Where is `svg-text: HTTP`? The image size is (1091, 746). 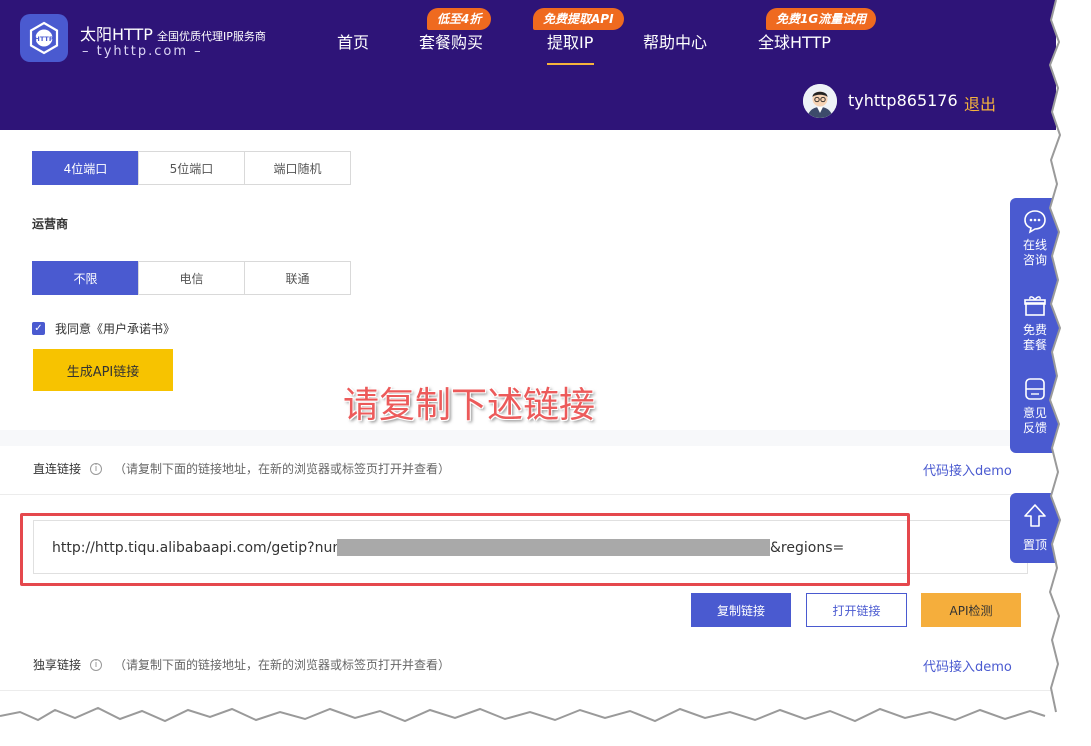 svg-text: HTTP is located at coordinates (43, 39).